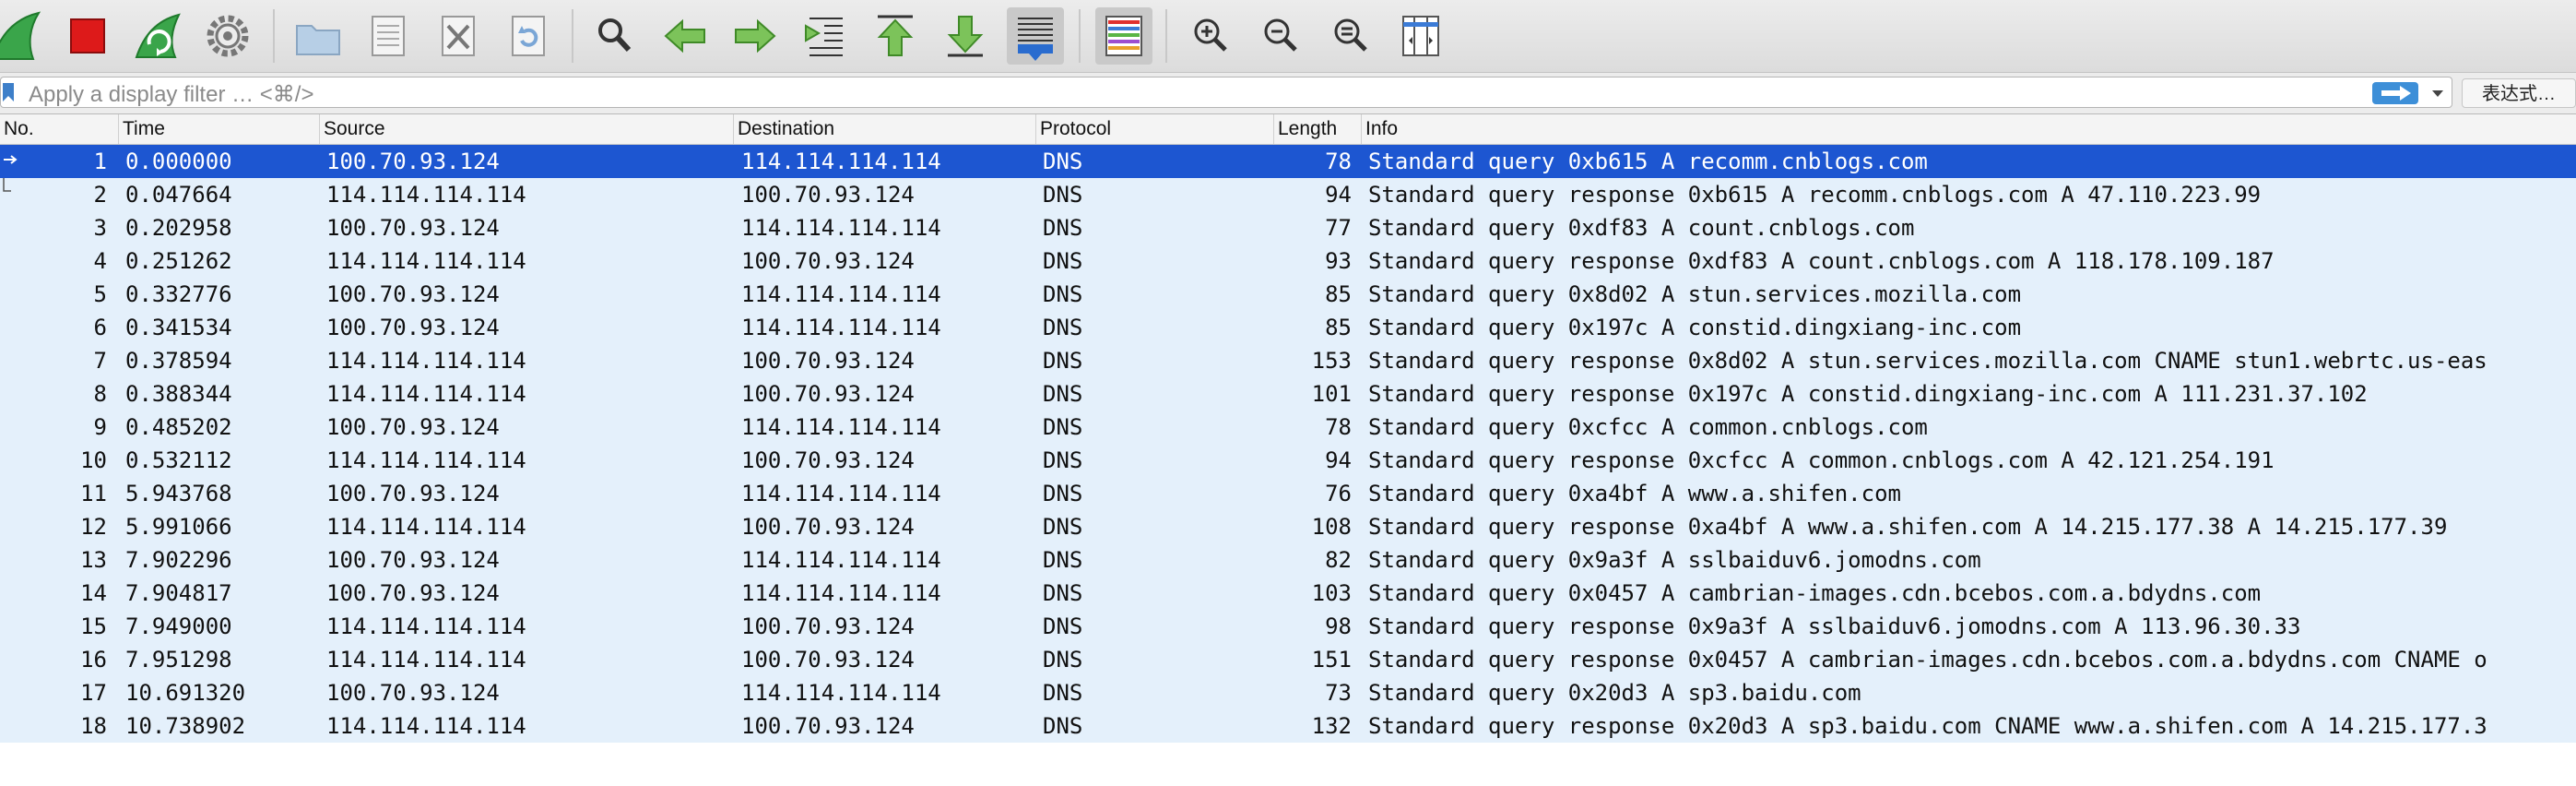  What do you see at coordinates (100, 327) in the screenshot?
I see `packet-number: 6` at bounding box center [100, 327].